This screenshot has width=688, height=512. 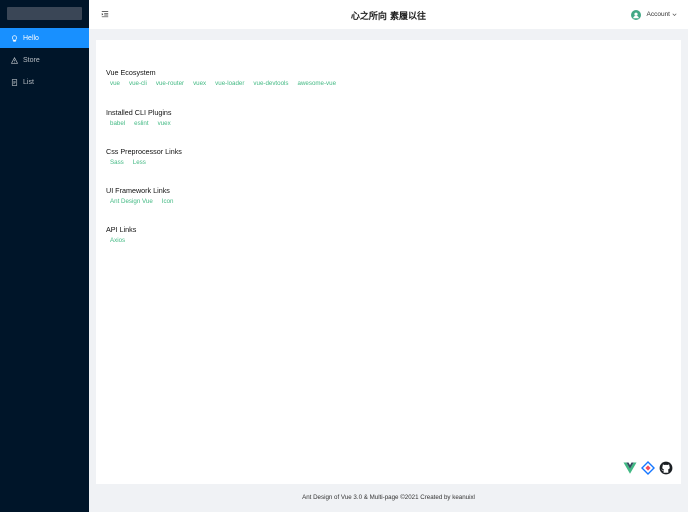 What do you see at coordinates (139, 162) in the screenshot?
I see `link-less: Less` at bounding box center [139, 162].